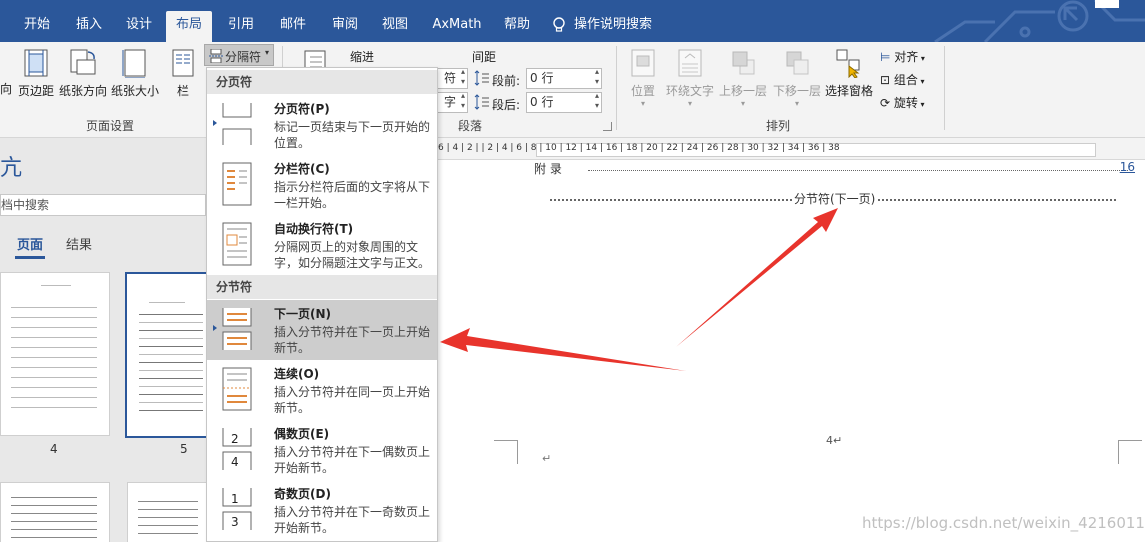 The image size is (1145, 542). Describe the element at coordinates (885, 80) in the screenshot. I see `group-icon: ⊡` at that location.